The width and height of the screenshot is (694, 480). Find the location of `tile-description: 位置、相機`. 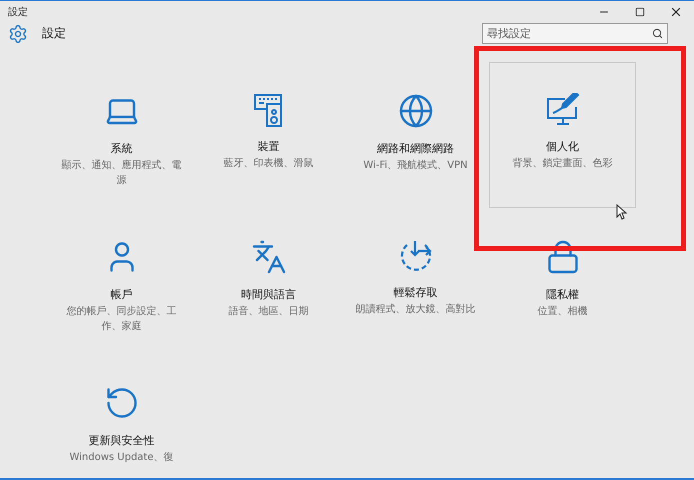

tile-description: 位置、相機 is located at coordinates (562, 311).